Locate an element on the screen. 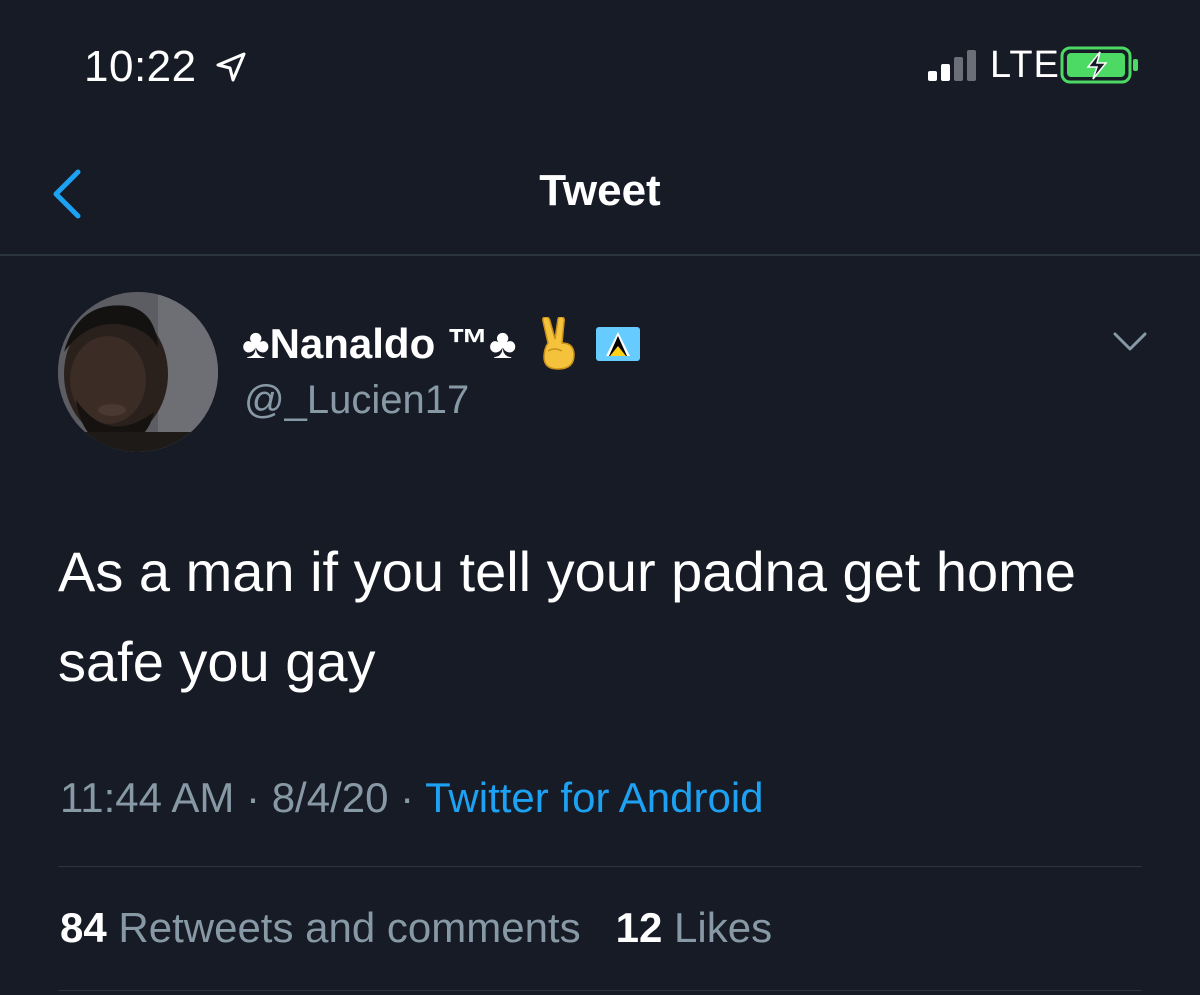 Image resolution: width=1200 pixels, height=995 pixels. status-bar: 10:22 LTE is located at coordinates (600, 65).